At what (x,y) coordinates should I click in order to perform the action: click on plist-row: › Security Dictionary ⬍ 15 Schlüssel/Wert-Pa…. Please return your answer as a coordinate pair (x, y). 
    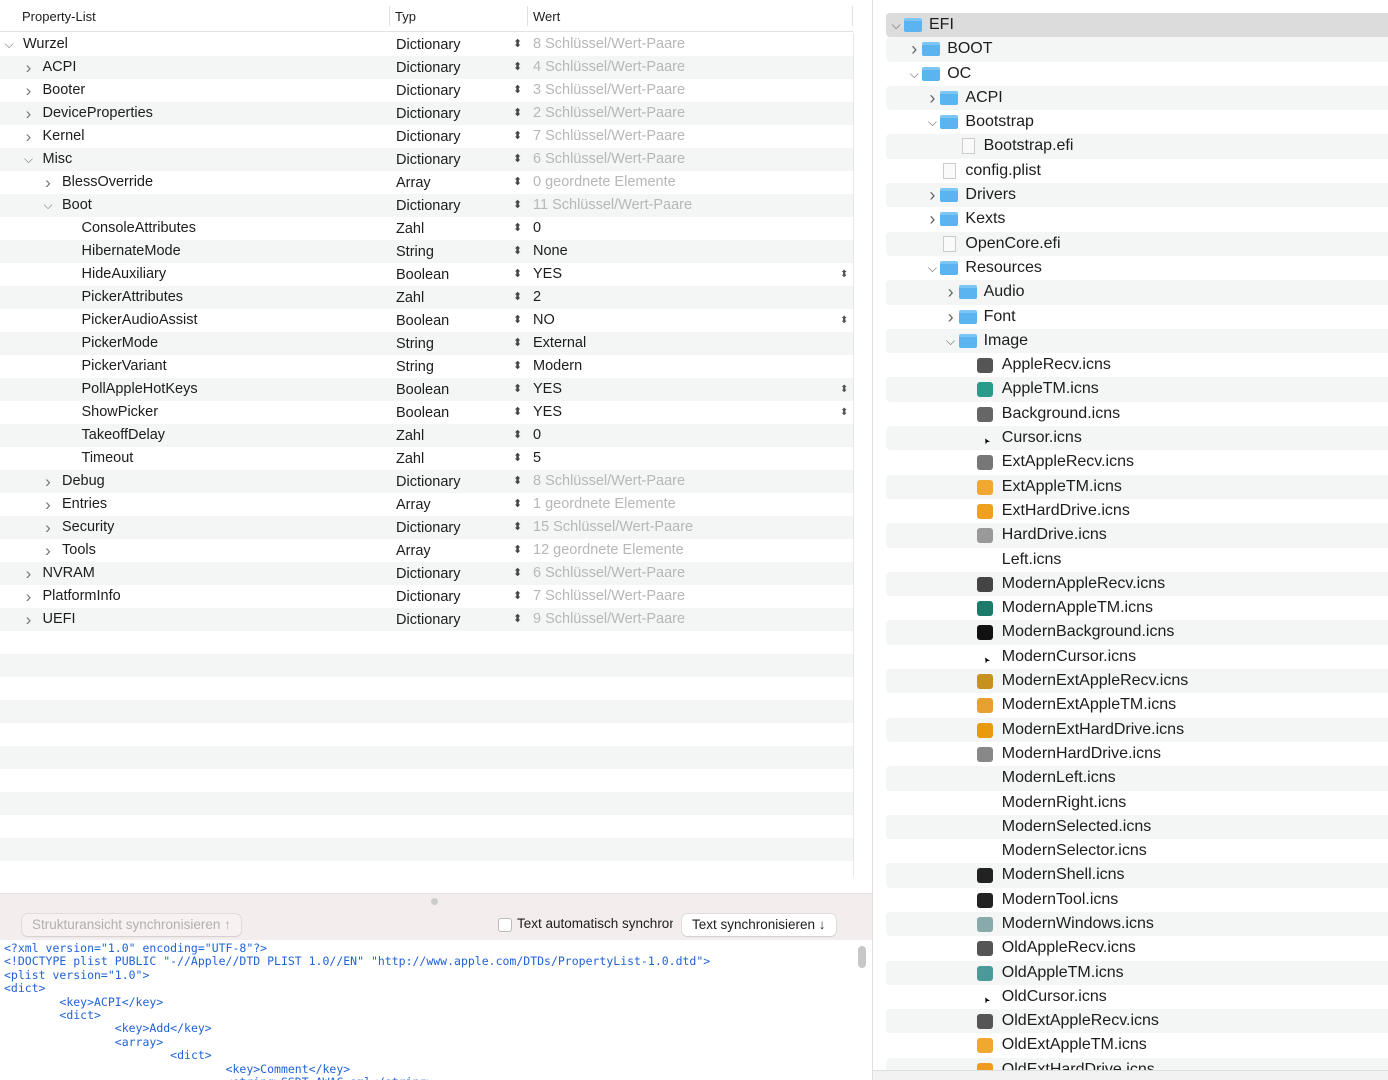
    Looking at the image, I should click on (426, 527).